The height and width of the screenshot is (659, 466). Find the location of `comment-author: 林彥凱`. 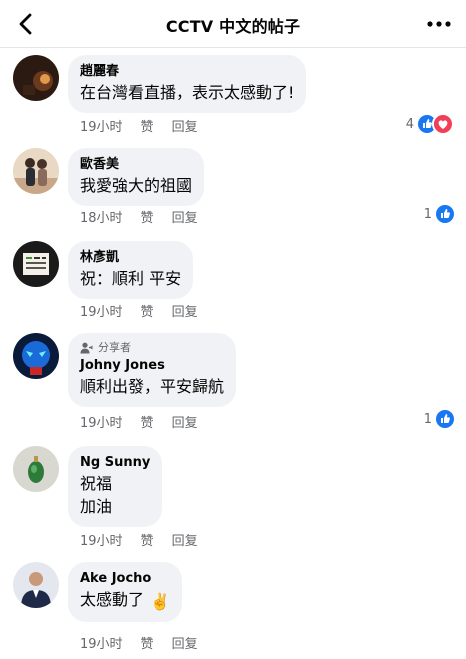

comment-author: 林彥凱 is located at coordinates (130, 258).